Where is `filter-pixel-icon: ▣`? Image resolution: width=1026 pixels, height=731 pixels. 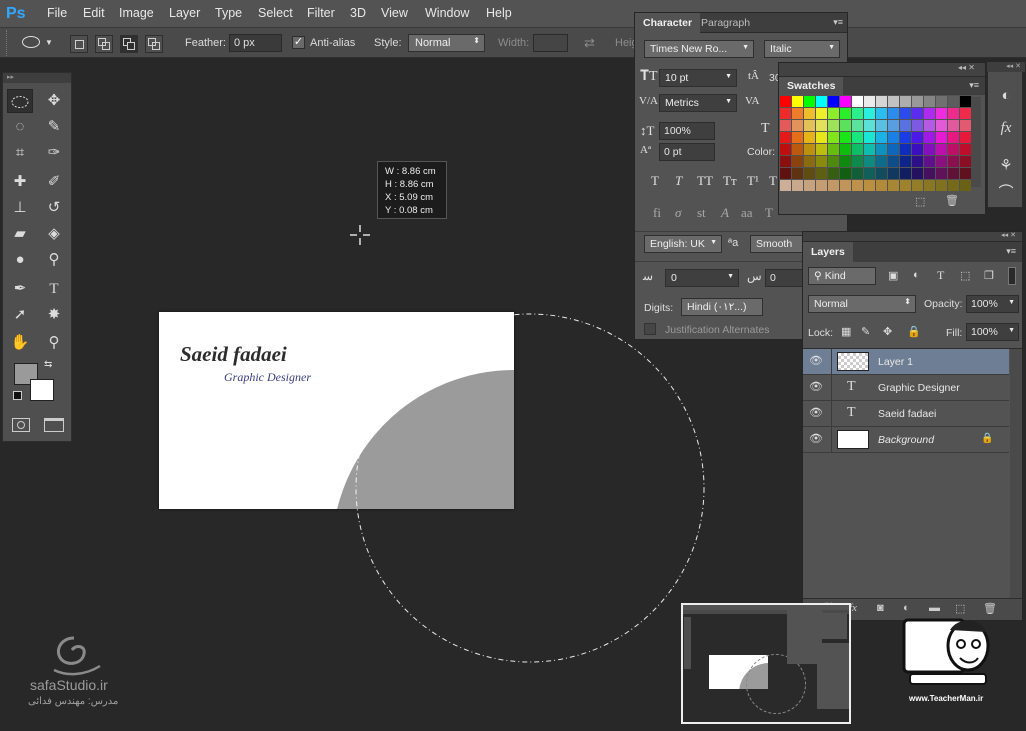
filter-pixel-icon: ▣ is located at coordinates (893, 275).